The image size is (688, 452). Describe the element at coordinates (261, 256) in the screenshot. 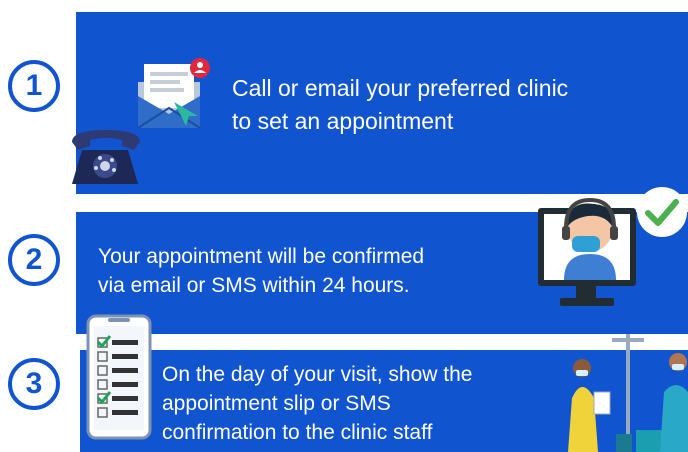

I see `step-2-line-1: Your appointment will be confirmed` at that location.